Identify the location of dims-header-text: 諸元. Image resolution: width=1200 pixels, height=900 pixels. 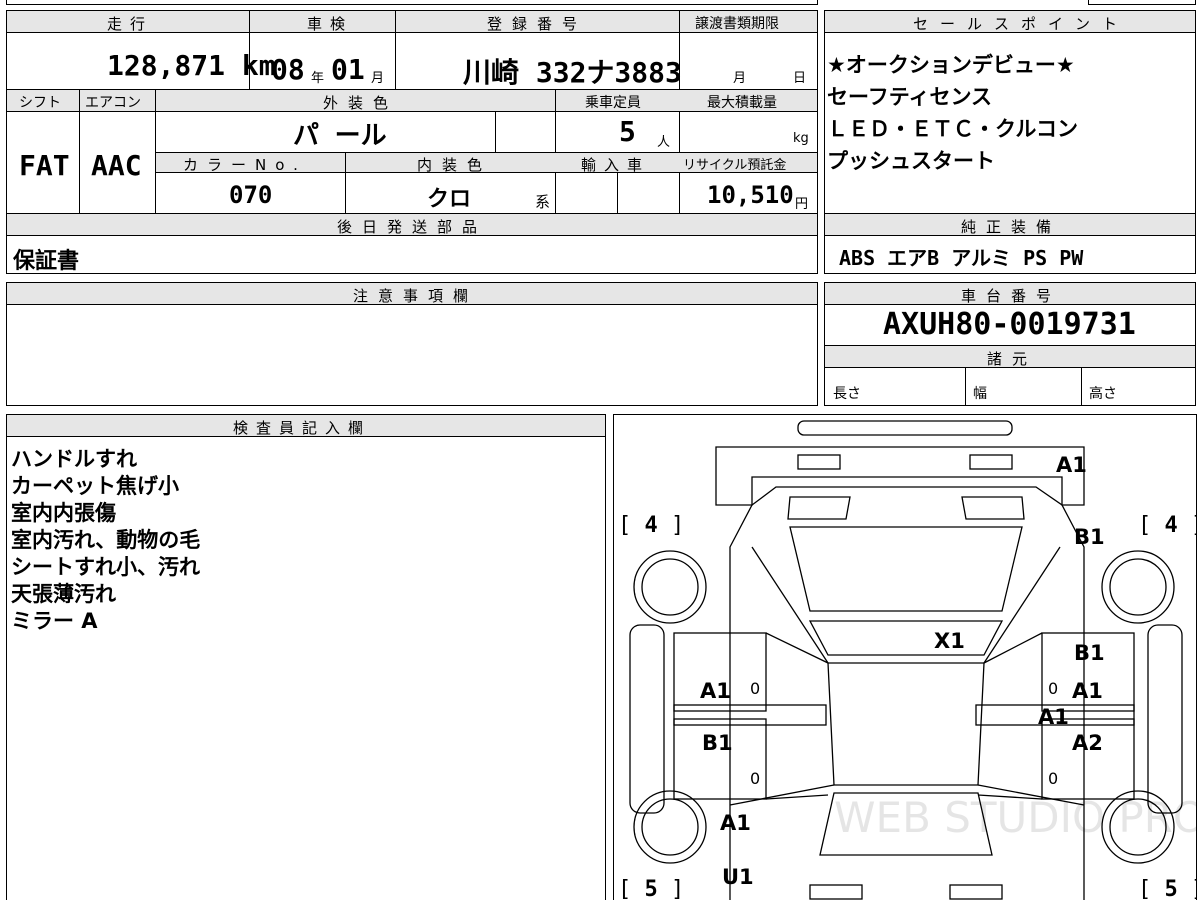
(1012, 359).